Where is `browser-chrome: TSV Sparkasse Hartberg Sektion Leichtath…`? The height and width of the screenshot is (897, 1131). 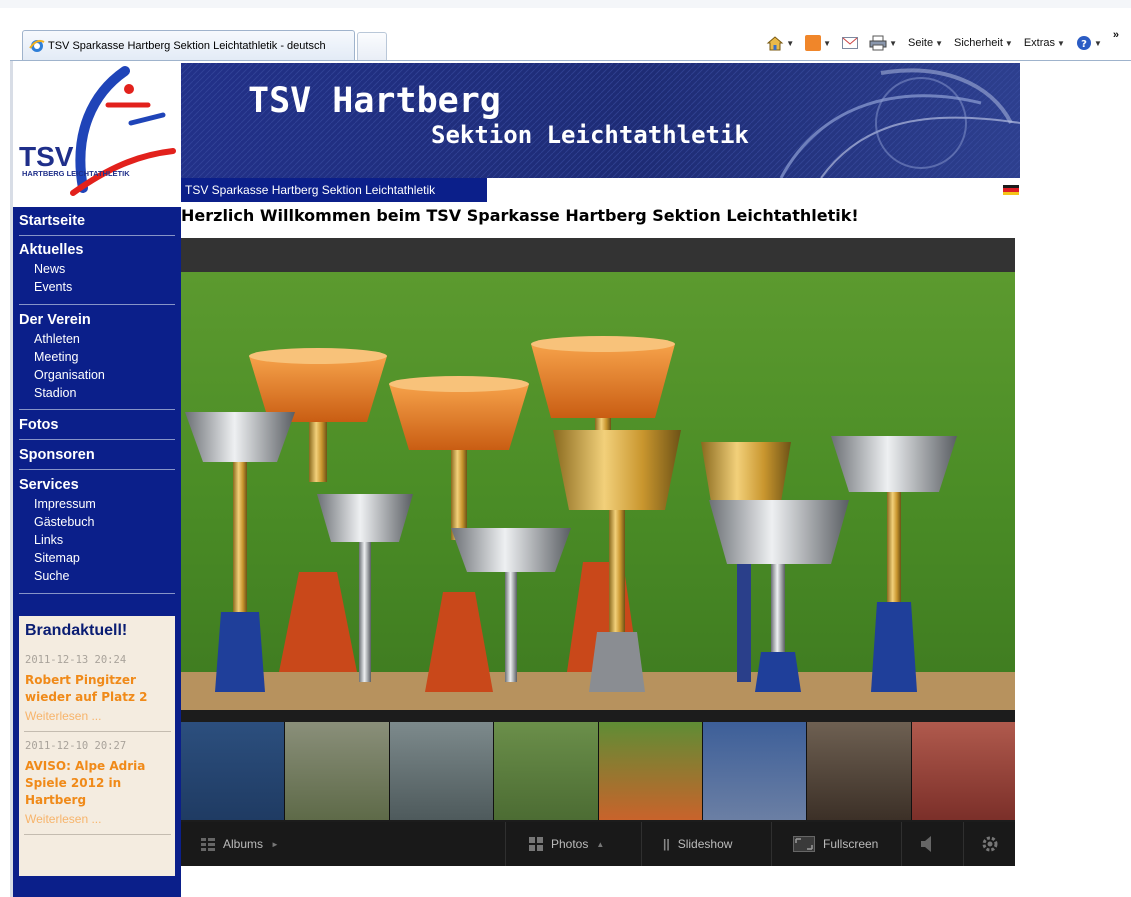 browser-chrome: TSV Sparkasse Hartberg Sektion Leichtath… is located at coordinates (565, 31).